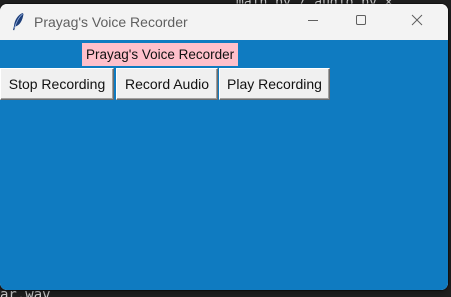 The height and width of the screenshot is (297, 451). What do you see at coordinates (167, 84) in the screenshot?
I see `record-audio-button: Record Audio` at bounding box center [167, 84].